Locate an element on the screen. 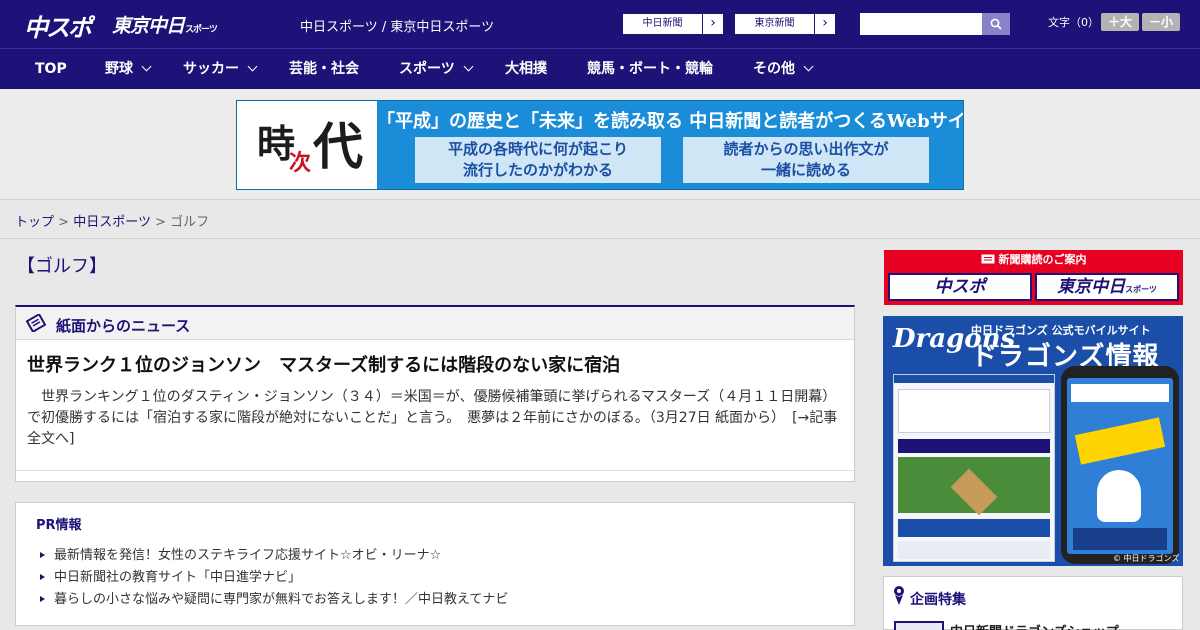 This screenshot has height=630, width=1200. nav-item-baseball: 野球 is located at coordinates (128, 69).